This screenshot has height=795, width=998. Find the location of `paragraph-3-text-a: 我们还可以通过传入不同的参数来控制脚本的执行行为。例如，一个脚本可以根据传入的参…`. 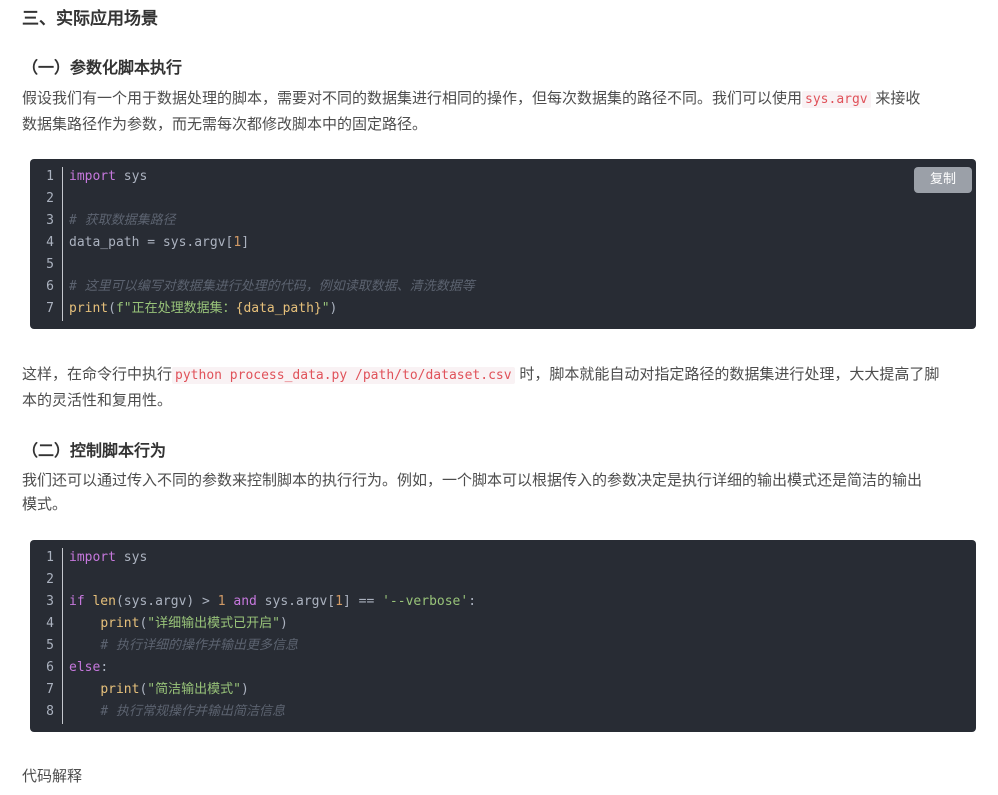

paragraph-3-text-a: 我们还可以通过传入不同的参数来控制脚本的执行行为。例如，一个脚本可以根据传入的参… is located at coordinates (472, 480).